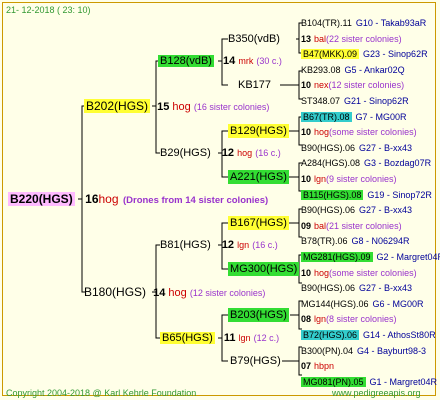 This screenshot has width=440, height=400. What do you see at coordinates (373, 272) in the screenshot?
I see `gen4-note: (some sister colonies)` at bounding box center [373, 272].